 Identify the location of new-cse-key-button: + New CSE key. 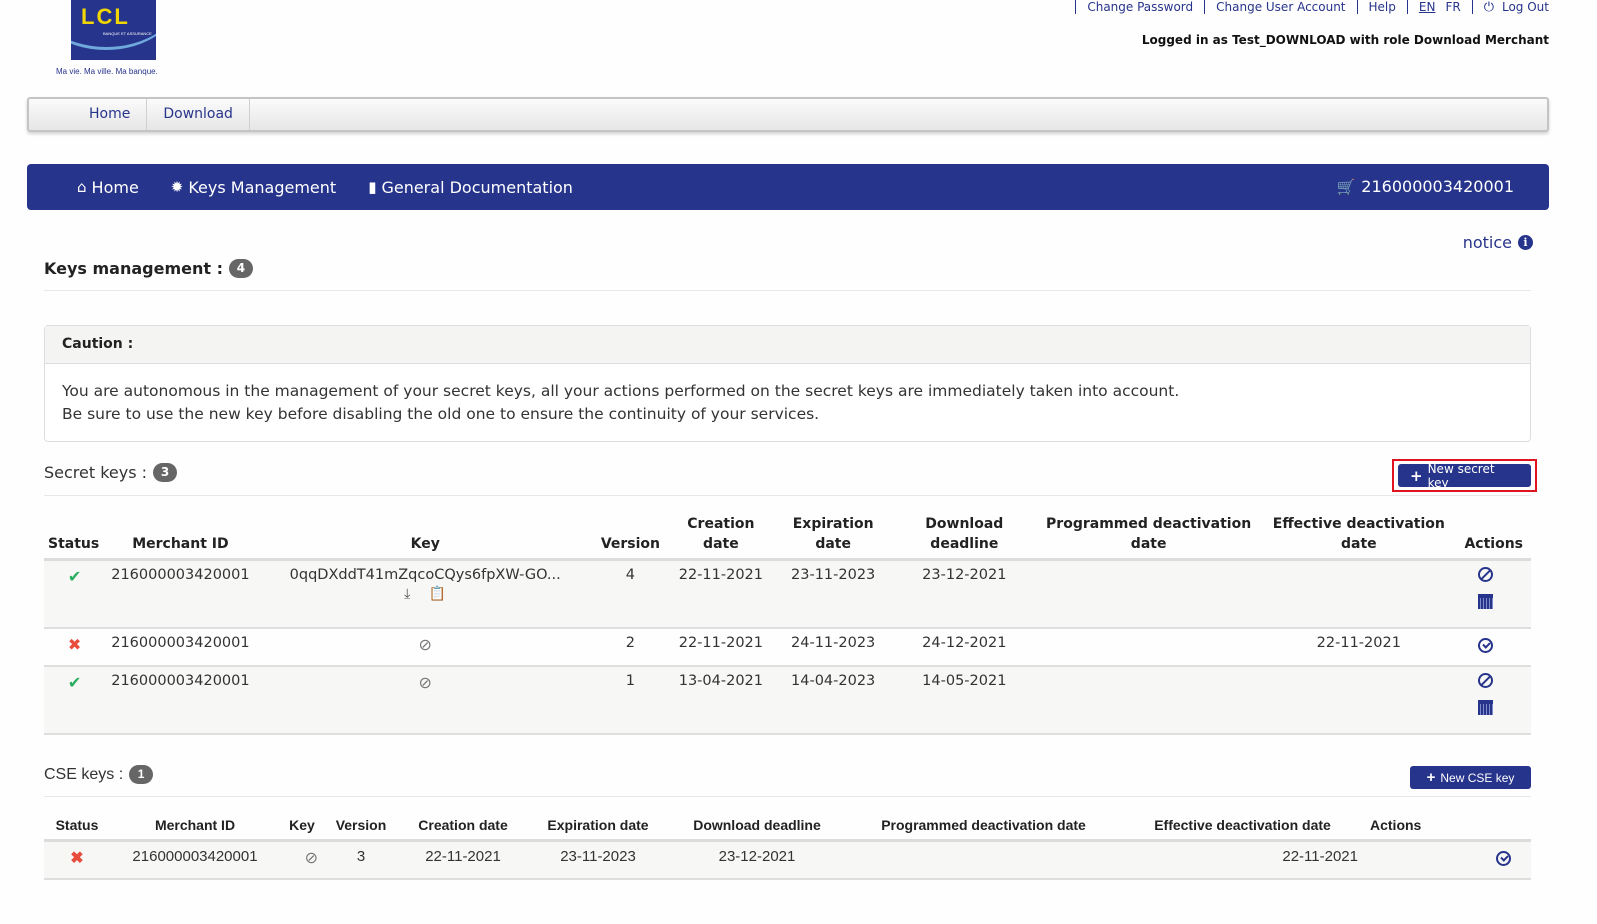
(1470, 777).